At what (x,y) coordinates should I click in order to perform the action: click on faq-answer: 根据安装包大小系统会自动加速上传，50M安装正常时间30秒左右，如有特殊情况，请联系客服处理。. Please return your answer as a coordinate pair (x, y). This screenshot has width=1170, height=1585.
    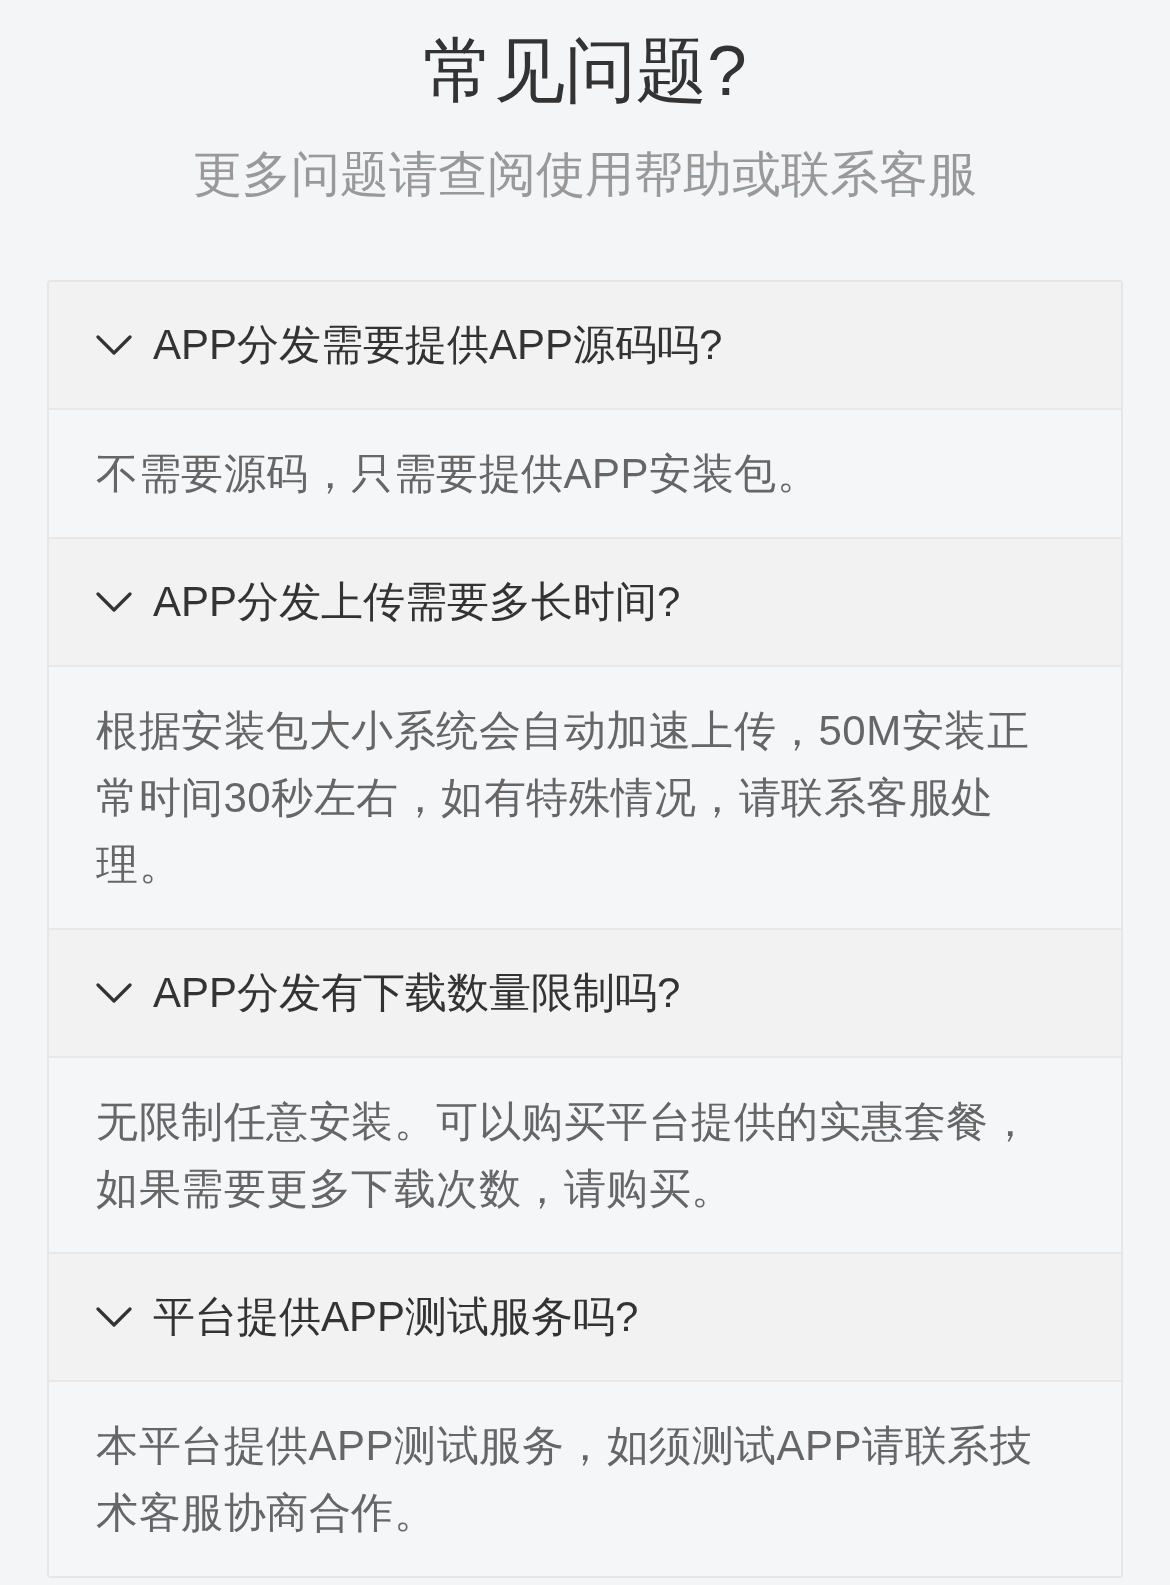
    Looking at the image, I should click on (563, 798).